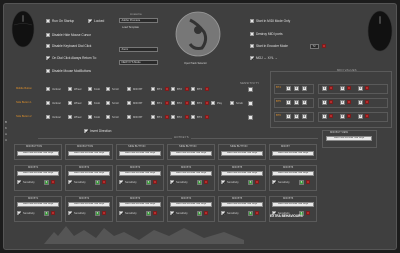 The width and height of the screenshot is (400, 253). What do you see at coordinates (138, 49) in the screenshot?
I see `dial-click-select: Zoom` at bounding box center [138, 49].